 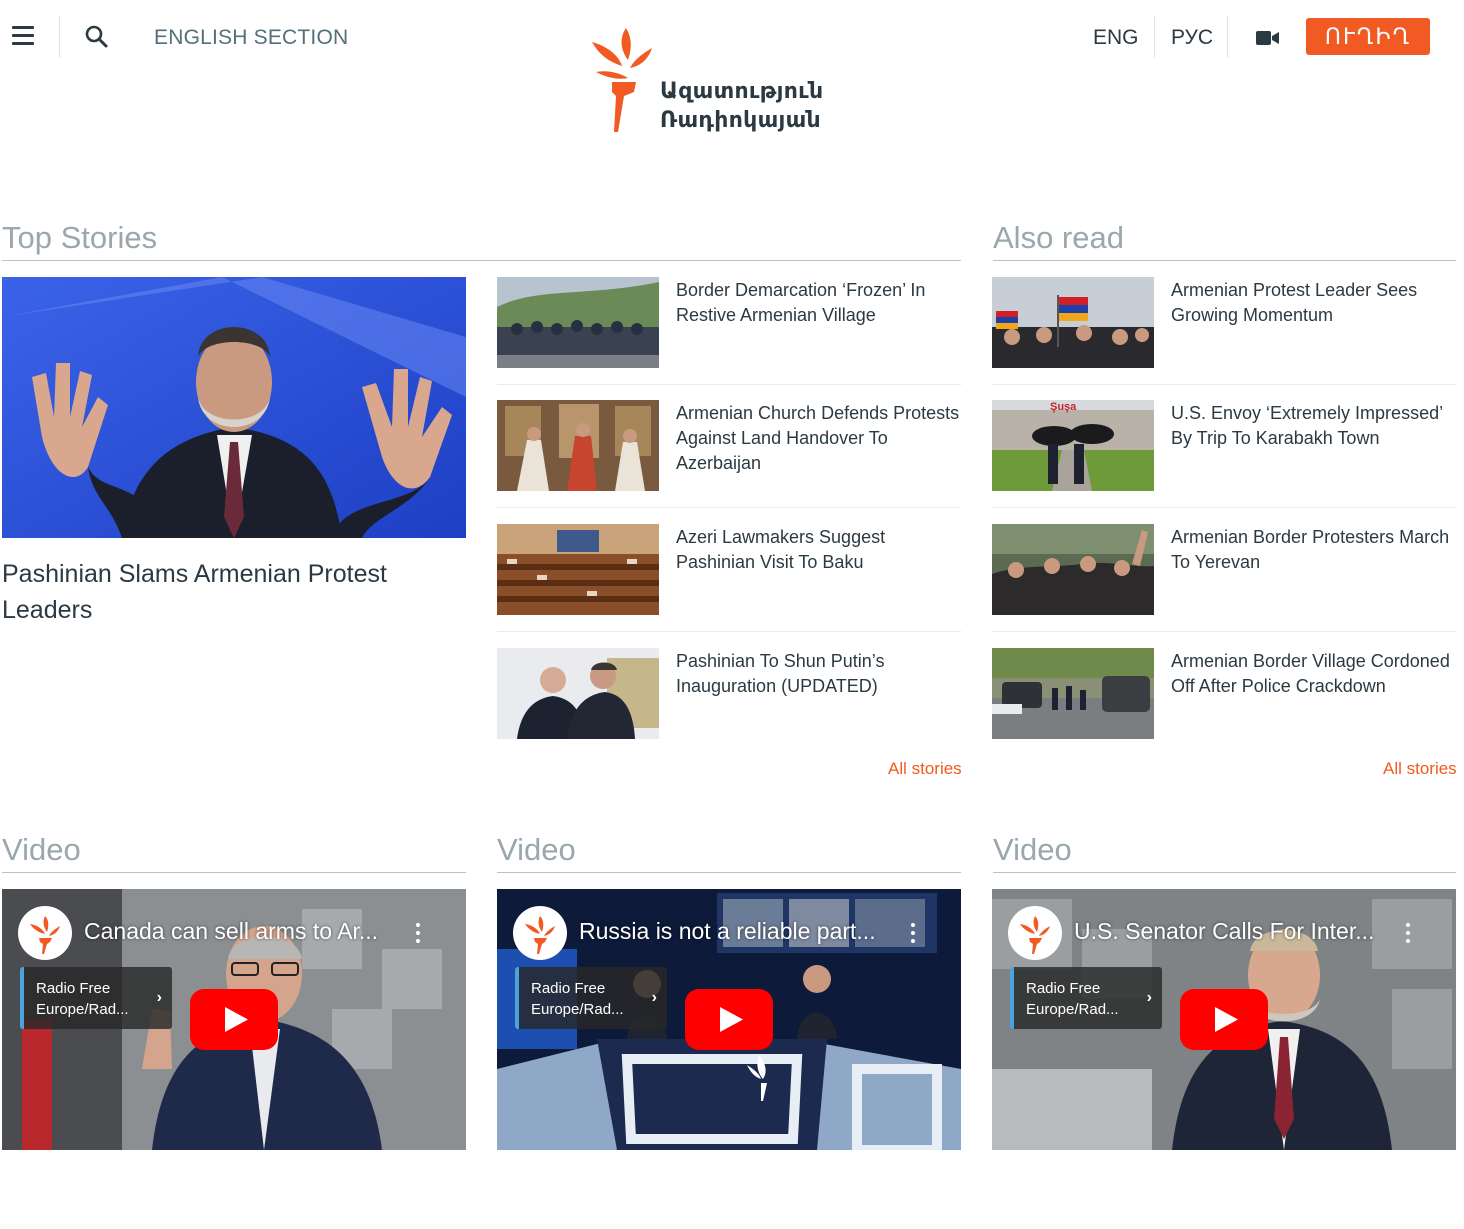 I want to click on top-stories-heading: Top Stories, so click(x=80, y=237).